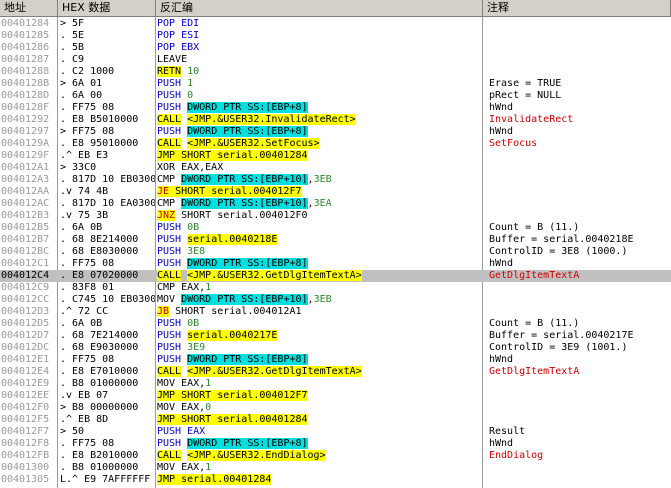 This screenshot has width=671, height=488. I want to click on disasm-token: 3E8, so click(196, 251).